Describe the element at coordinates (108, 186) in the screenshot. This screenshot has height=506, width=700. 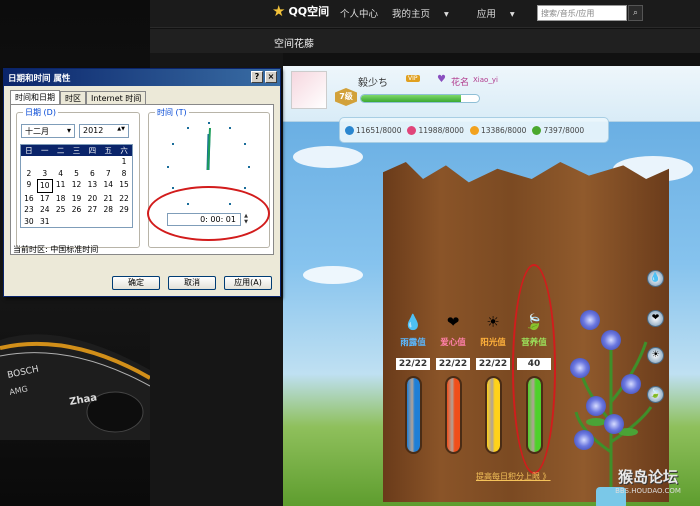
I see `calendar-day: 14` at that location.